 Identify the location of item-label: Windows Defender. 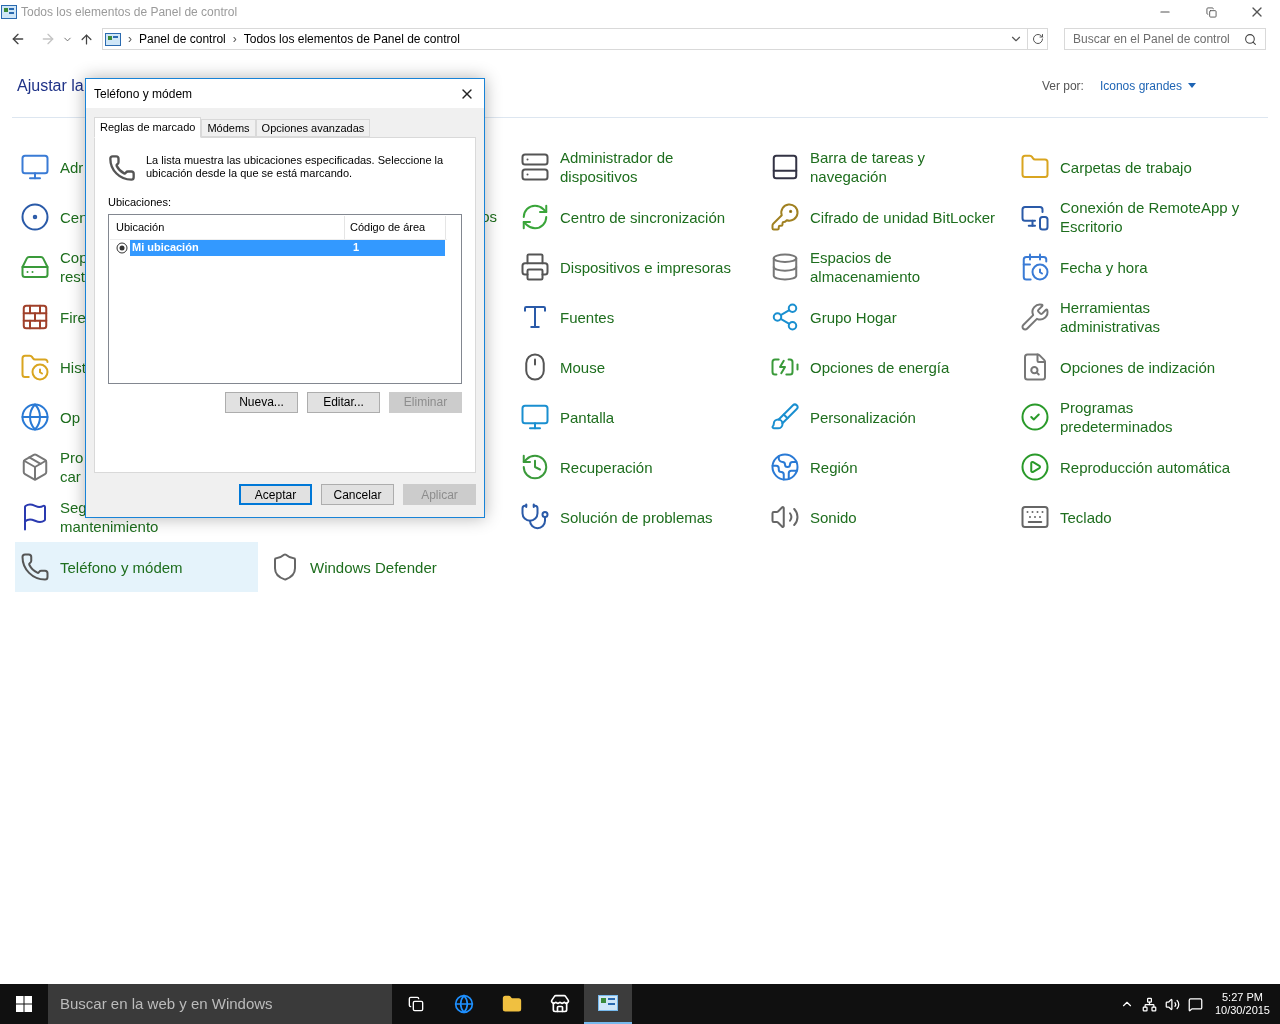
(373, 567).